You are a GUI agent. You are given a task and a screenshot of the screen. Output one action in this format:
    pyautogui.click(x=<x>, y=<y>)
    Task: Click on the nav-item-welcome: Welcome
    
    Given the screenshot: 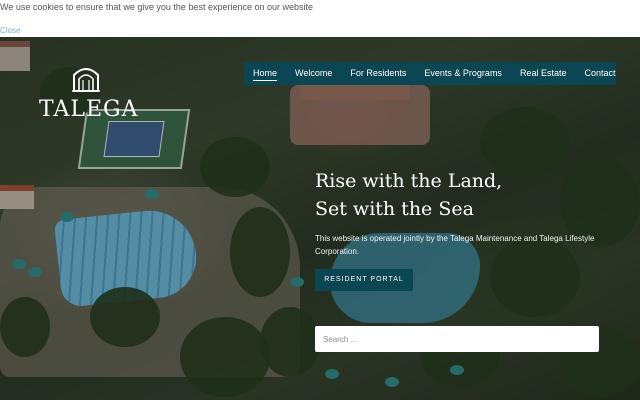 What is the action you would take?
    pyautogui.click(x=313, y=73)
    